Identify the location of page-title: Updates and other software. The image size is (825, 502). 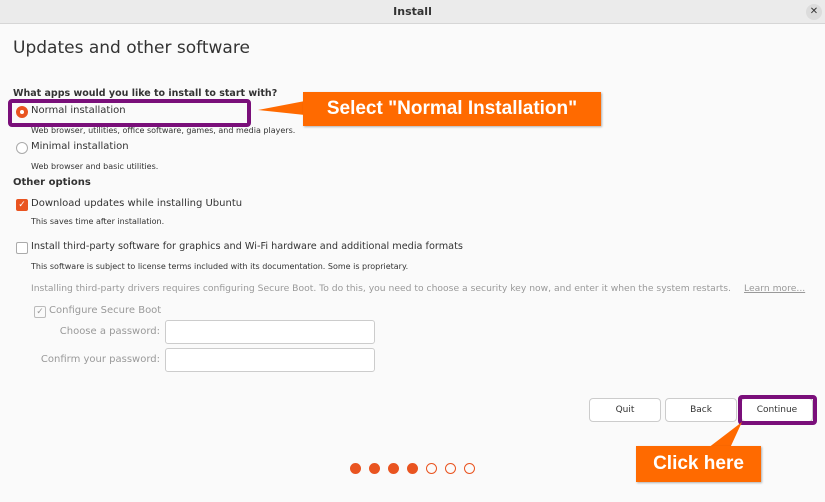
(131, 48).